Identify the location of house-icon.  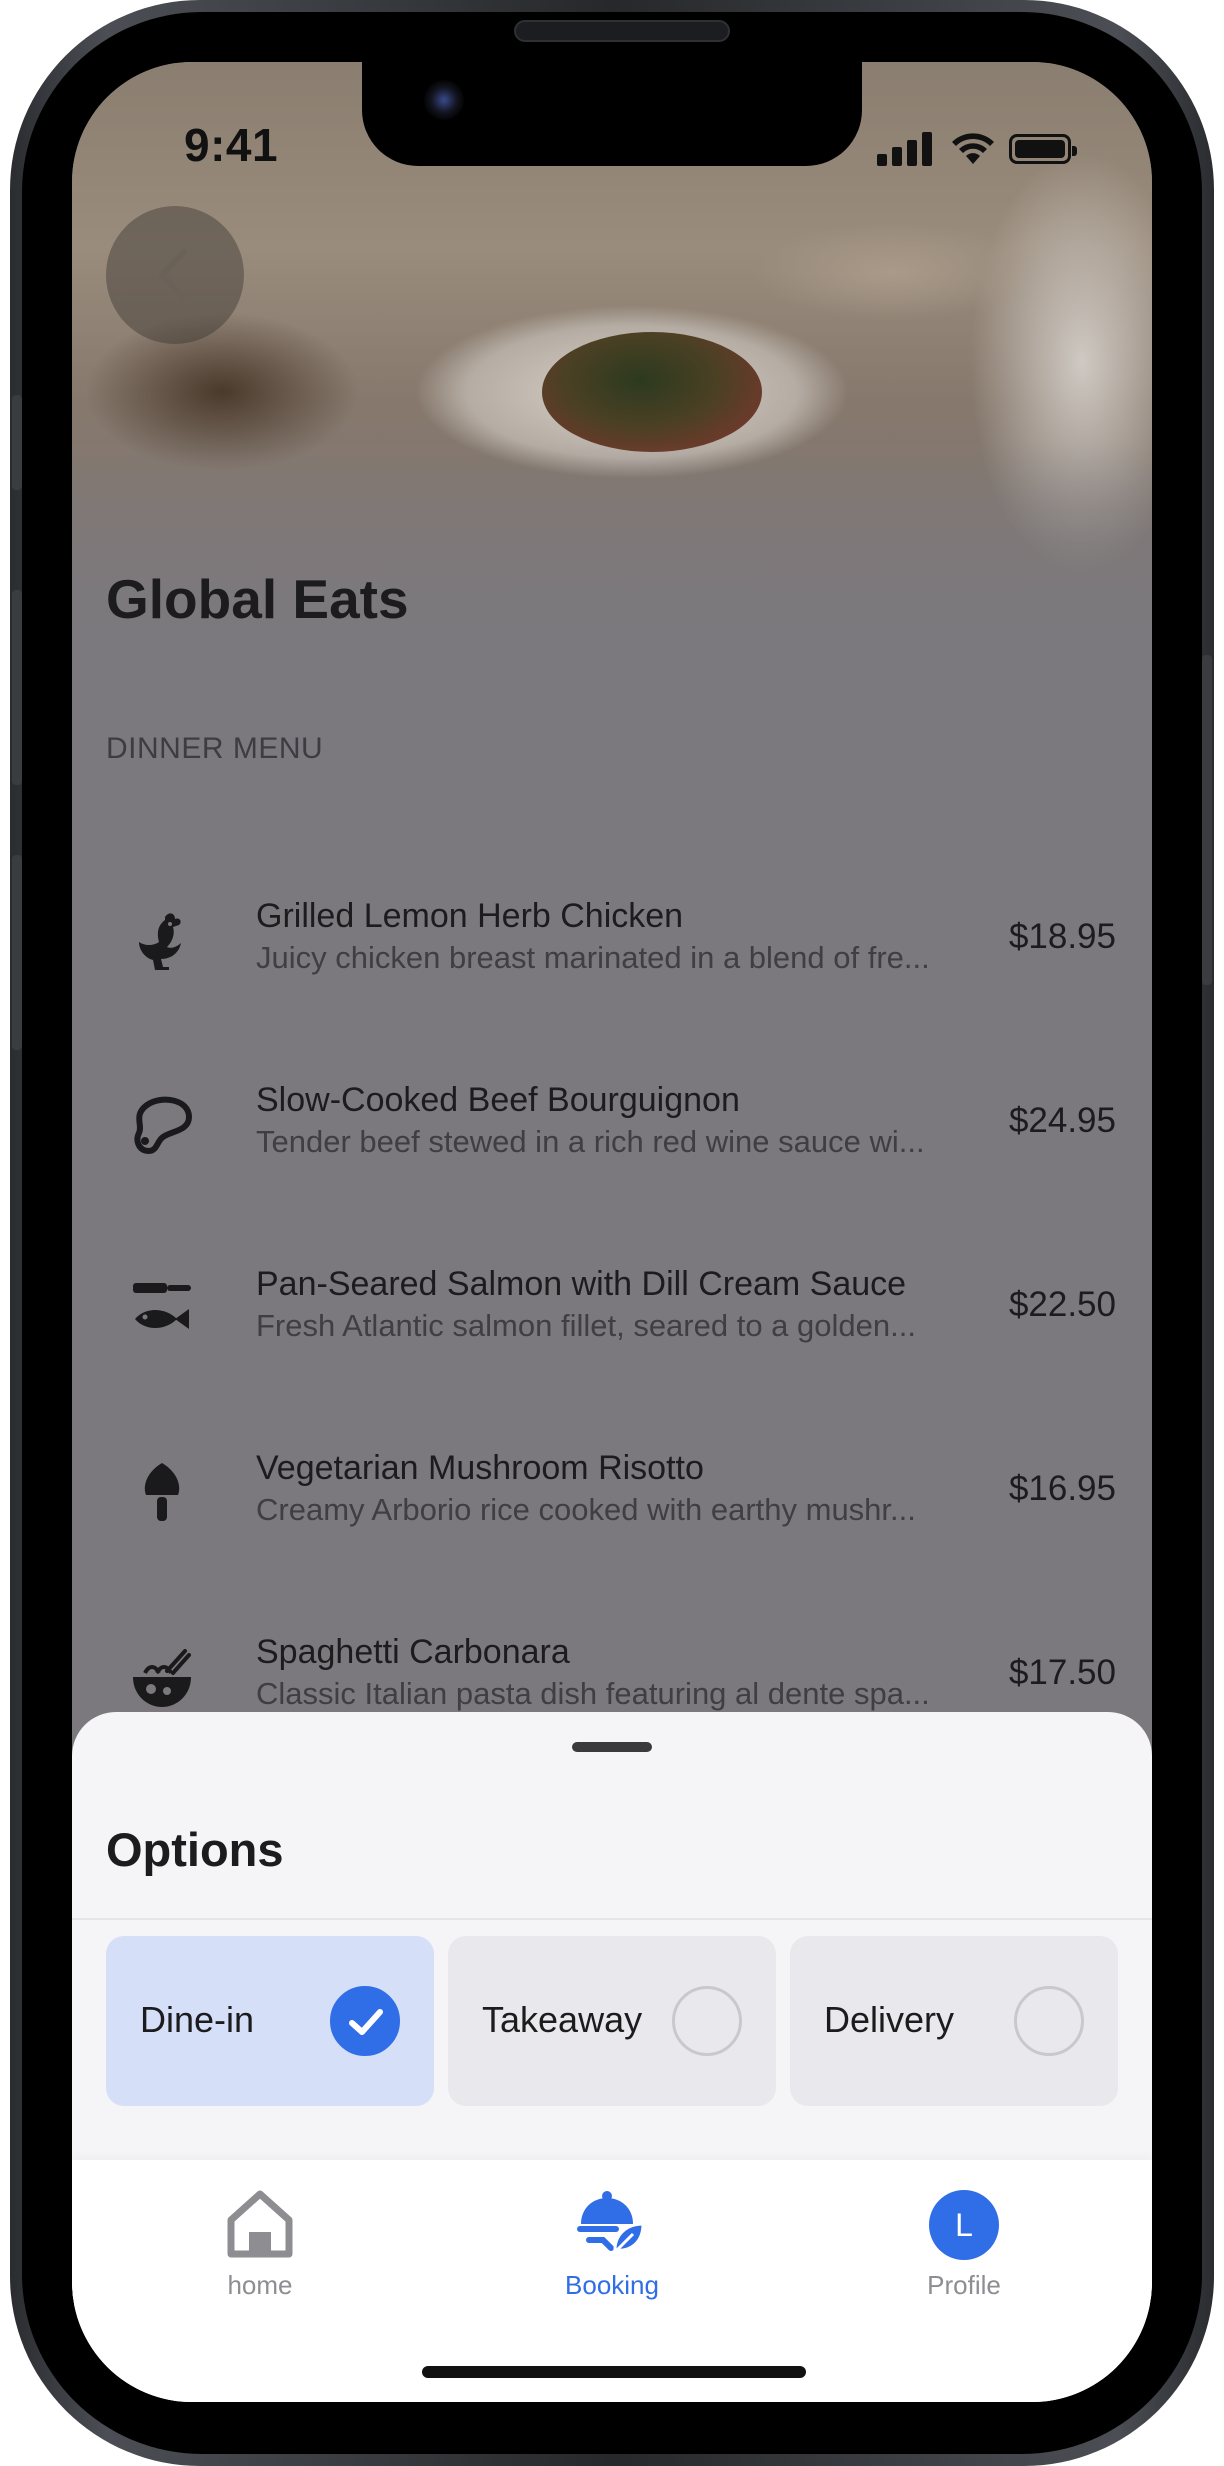
(260, 2224).